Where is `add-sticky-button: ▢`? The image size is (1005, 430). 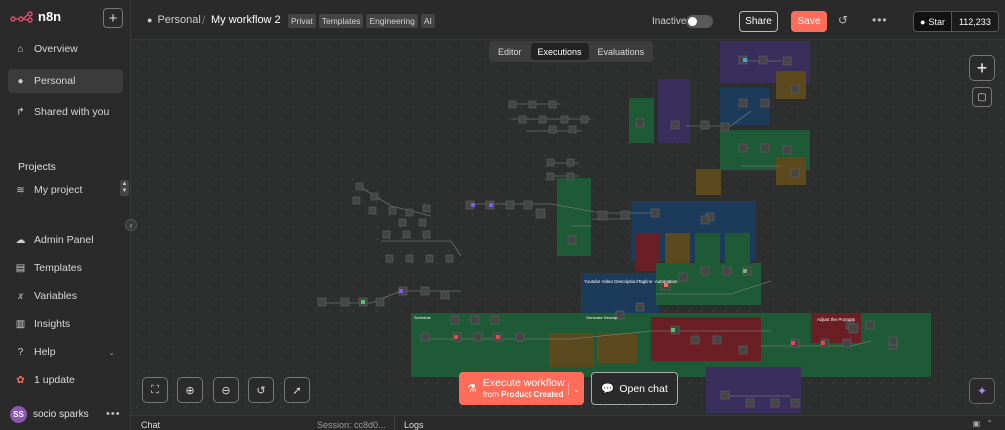
add-sticky-button: ▢ is located at coordinates (982, 97).